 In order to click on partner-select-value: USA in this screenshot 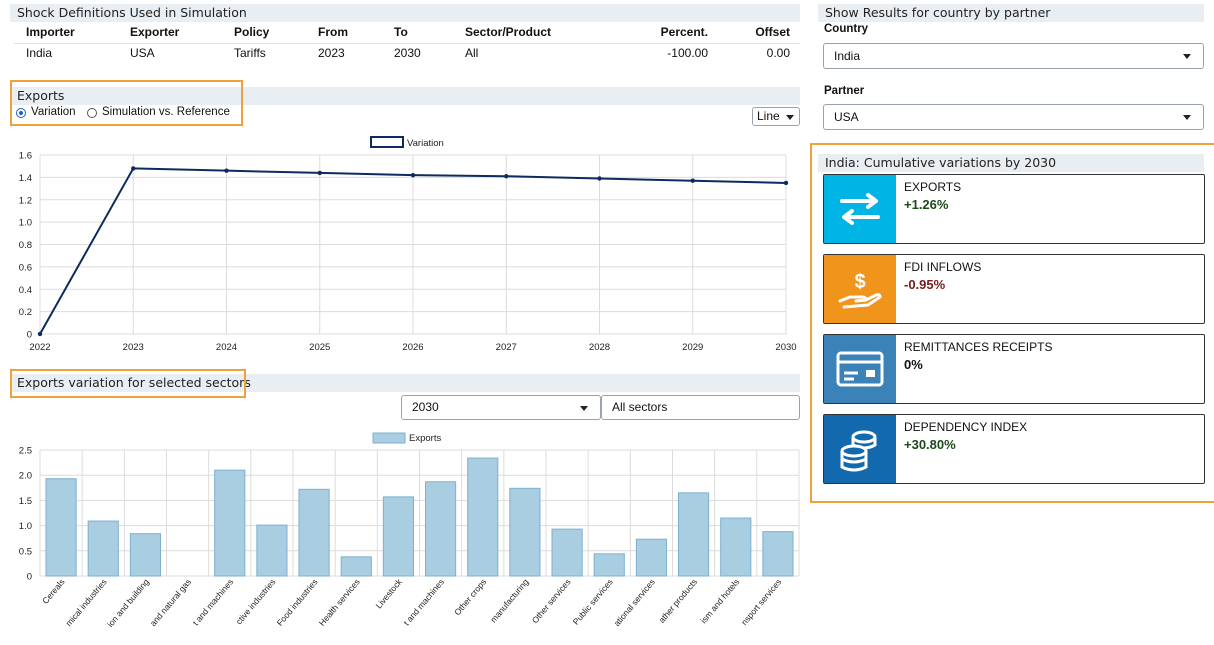, I will do `click(846, 117)`.